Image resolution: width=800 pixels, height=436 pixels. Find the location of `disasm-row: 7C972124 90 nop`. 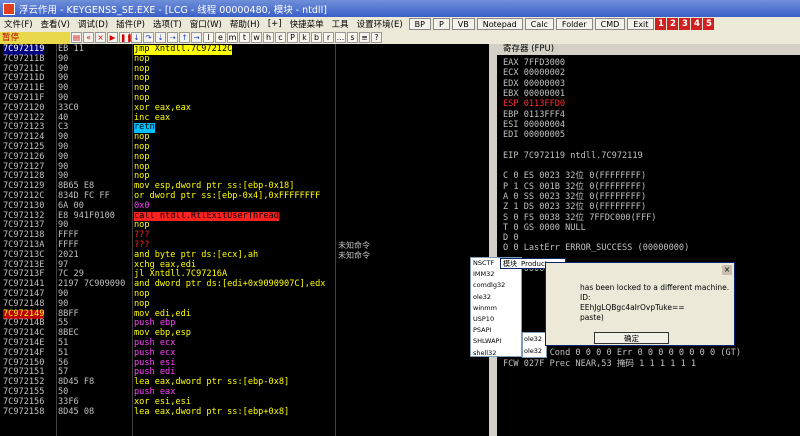

disasm-row: 7C972124 90 nop is located at coordinates (244, 137).